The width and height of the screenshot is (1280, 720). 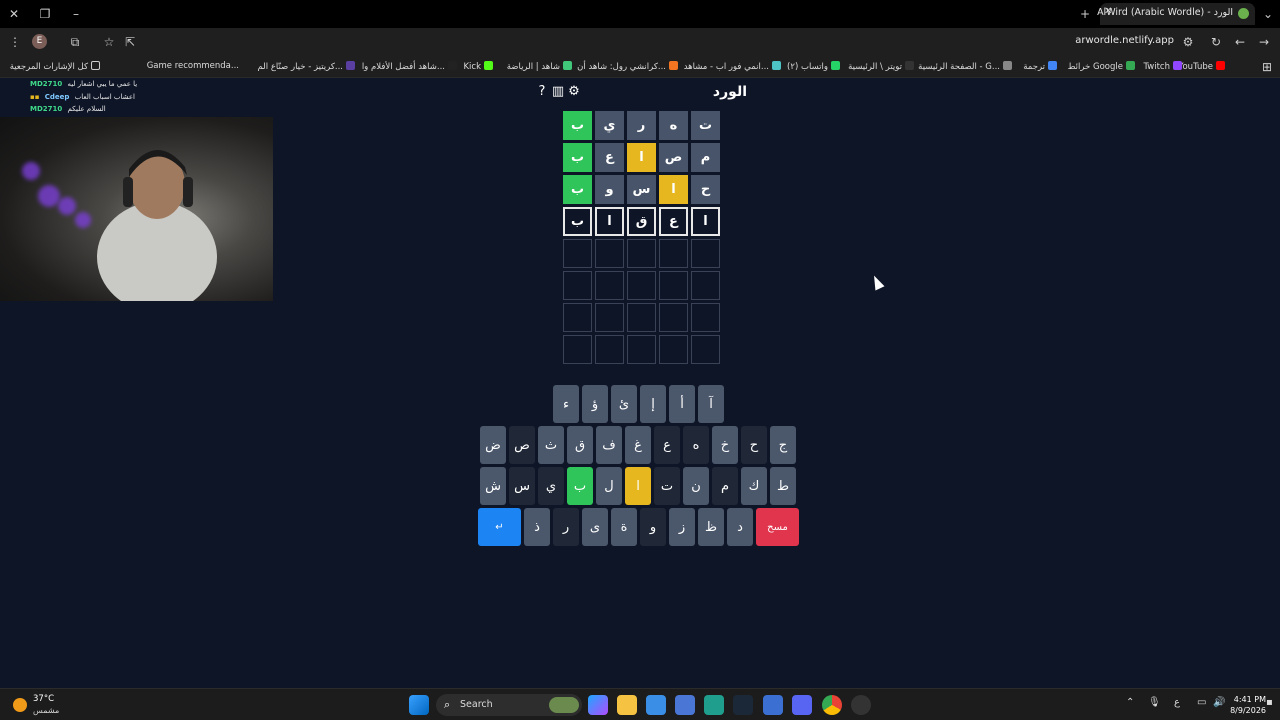 What do you see at coordinates (743, 705) in the screenshot?
I see `steam-icon` at bounding box center [743, 705].